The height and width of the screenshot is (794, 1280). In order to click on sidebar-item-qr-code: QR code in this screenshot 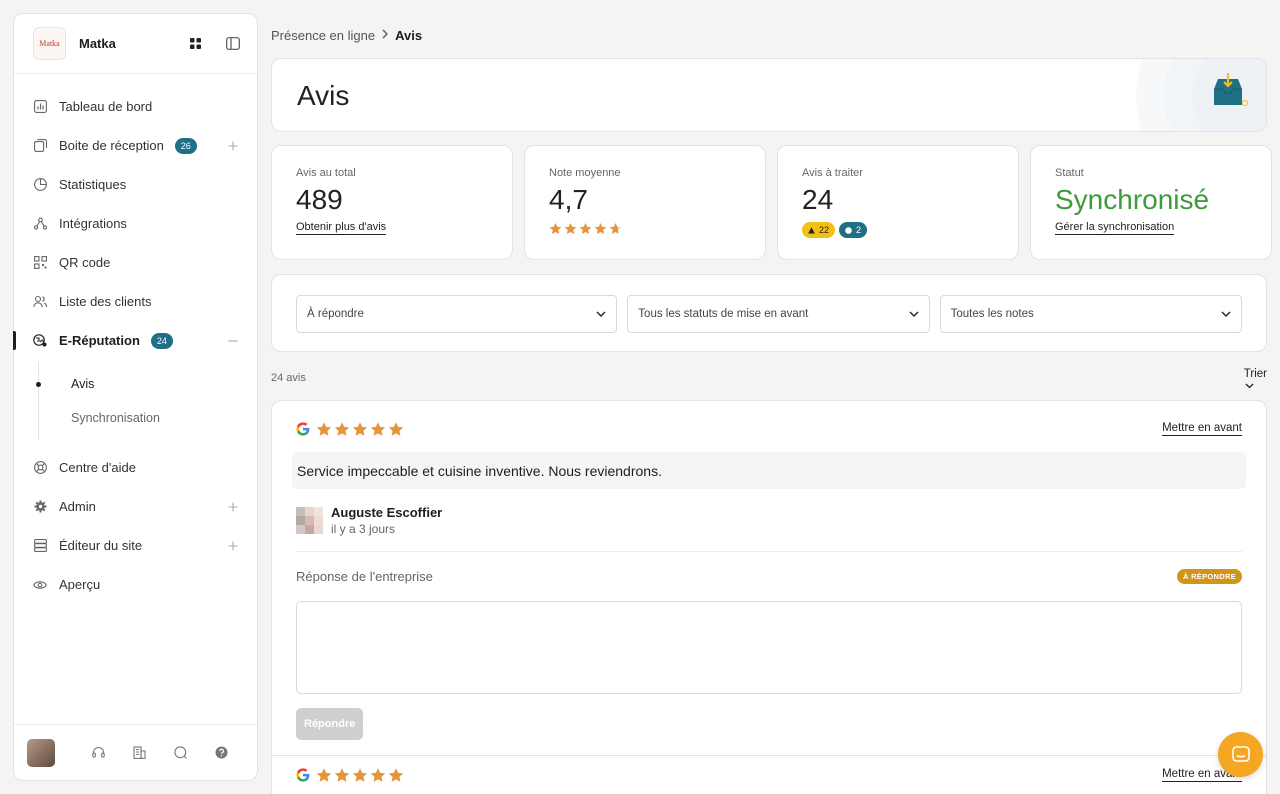, I will do `click(135, 262)`.